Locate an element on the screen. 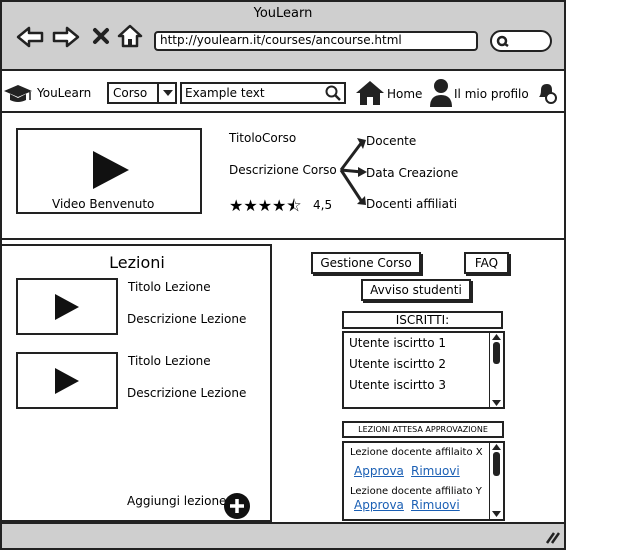 The width and height of the screenshot is (619, 550). user-icon is located at coordinates (441, 93).